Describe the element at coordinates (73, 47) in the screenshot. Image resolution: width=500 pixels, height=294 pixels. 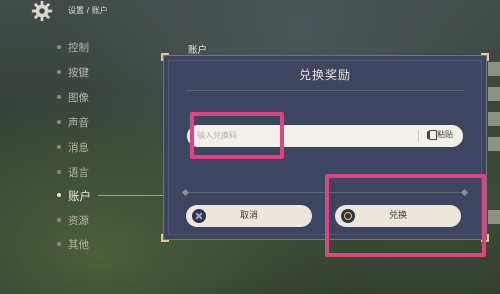
I see `menu-item-controls: 控制` at that location.